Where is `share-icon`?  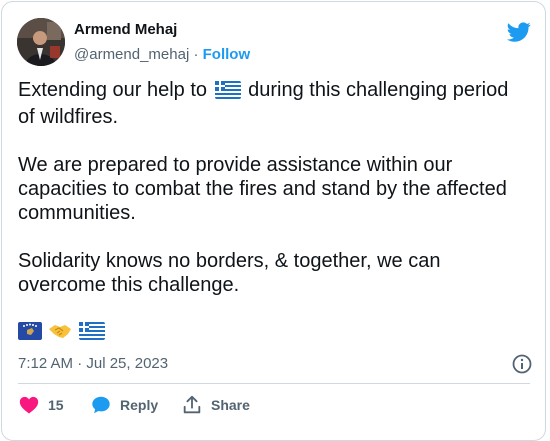 share-icon is located at coordinates (192, 404).